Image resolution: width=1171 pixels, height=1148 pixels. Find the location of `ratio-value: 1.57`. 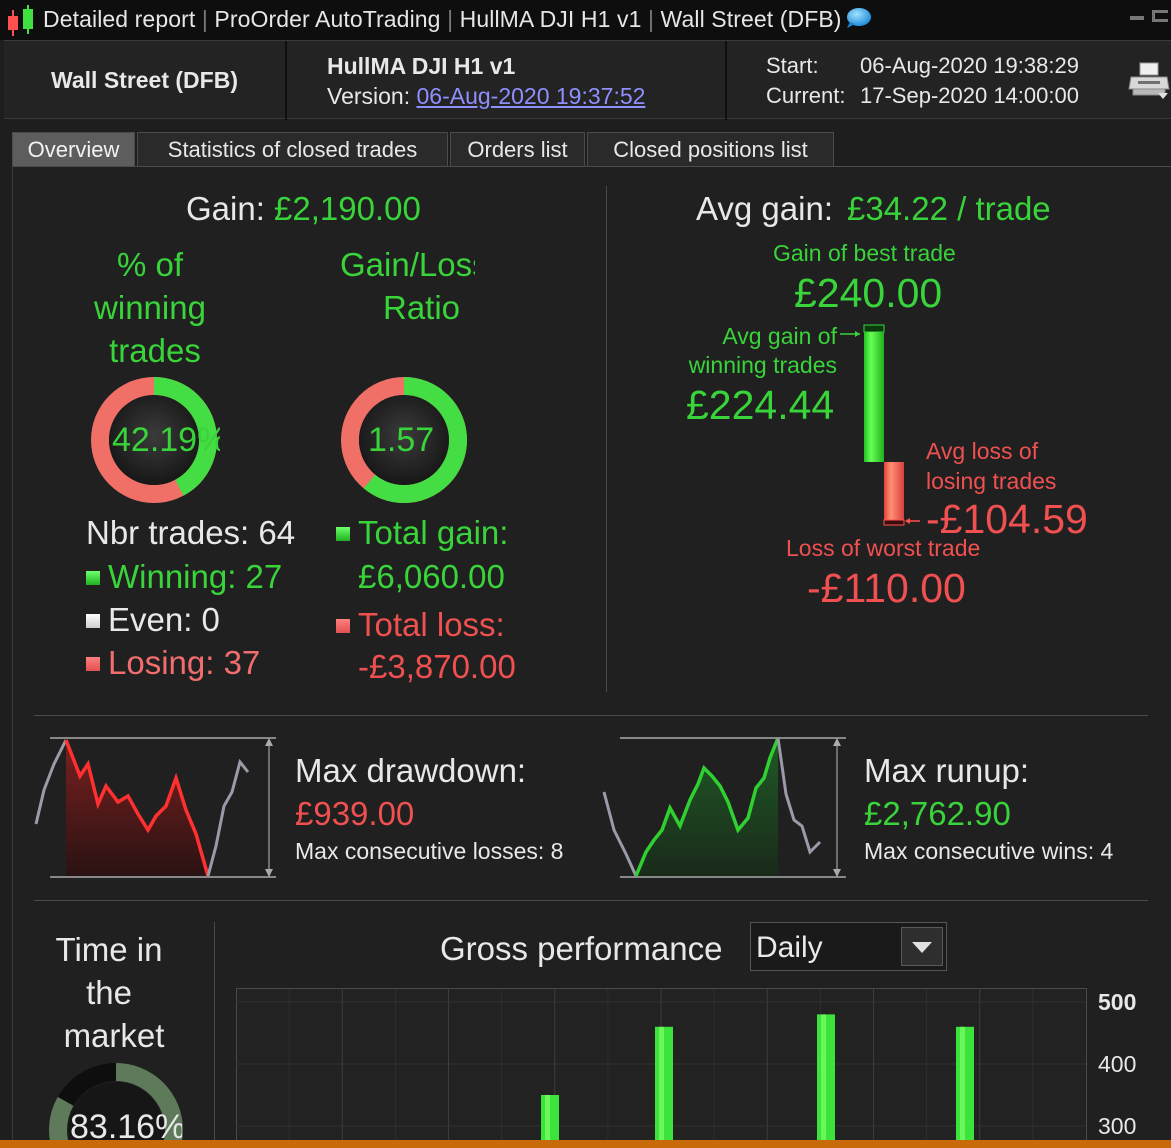

ratio-value: 1.57 is located at coordinates (401, 440).